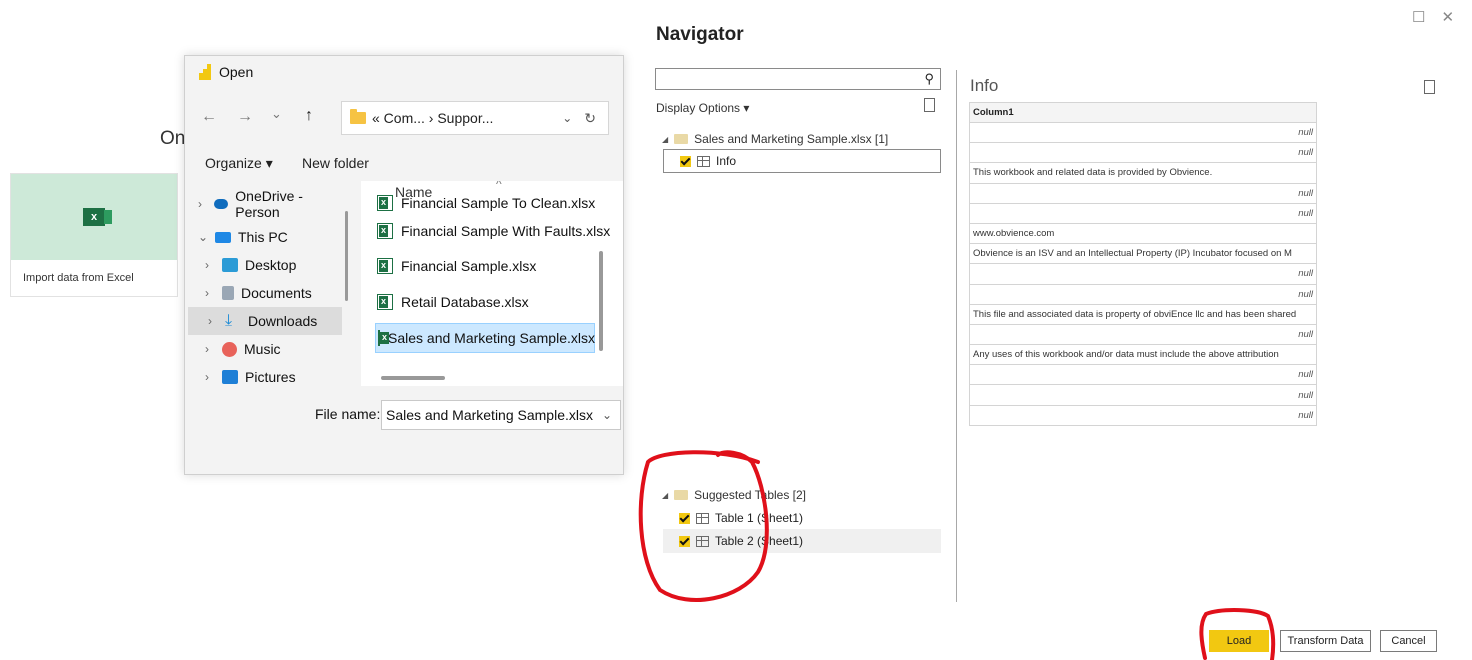 The width and height of the screenshot is (1472, 660). Describe the element at coordinates (228, 293) in the screenshot. I see `documents-icon` at that location.